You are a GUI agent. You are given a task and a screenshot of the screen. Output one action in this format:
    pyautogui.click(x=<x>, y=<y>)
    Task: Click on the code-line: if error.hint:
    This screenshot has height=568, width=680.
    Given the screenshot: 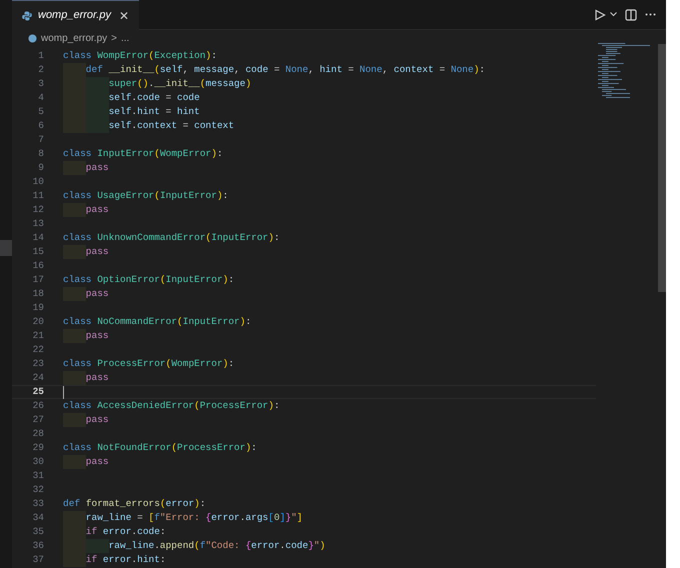 What is the action you would take?
    pyautogui.click(x=126, y=560)
    